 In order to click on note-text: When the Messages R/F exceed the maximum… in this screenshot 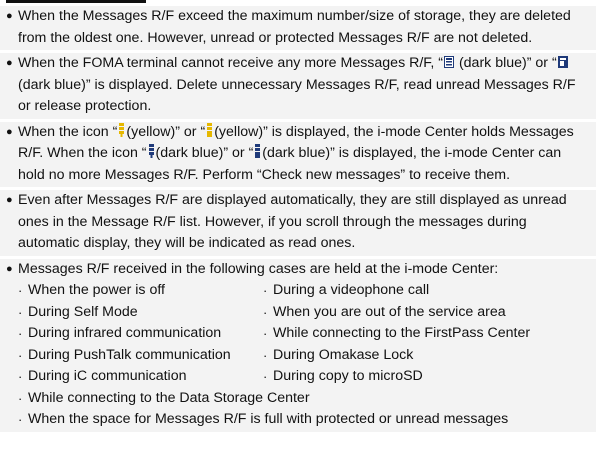, I will do `click(294, 27)`.